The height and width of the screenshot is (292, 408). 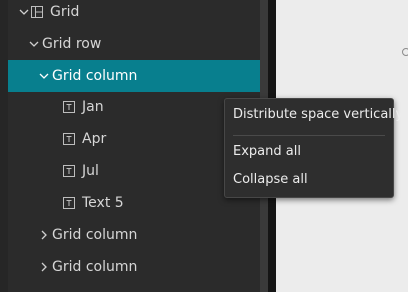 What do you see at coordinates (72, 44) in the screenshot?
I see `tree-item-label: Grid row` at bounding box center [72, 44].